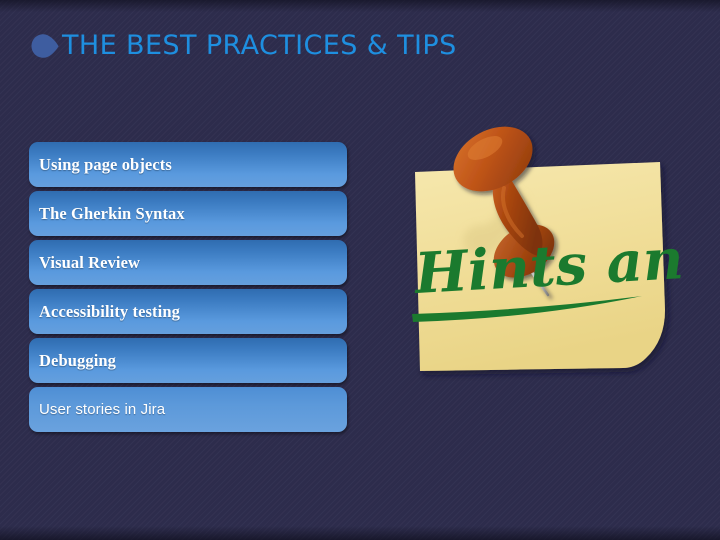  What do you see at coordinates (188, 409) in the screenshot?
I see `bullet-box-user-stories-in-jira: User stories in Jira` at bounding box center [188, 409].